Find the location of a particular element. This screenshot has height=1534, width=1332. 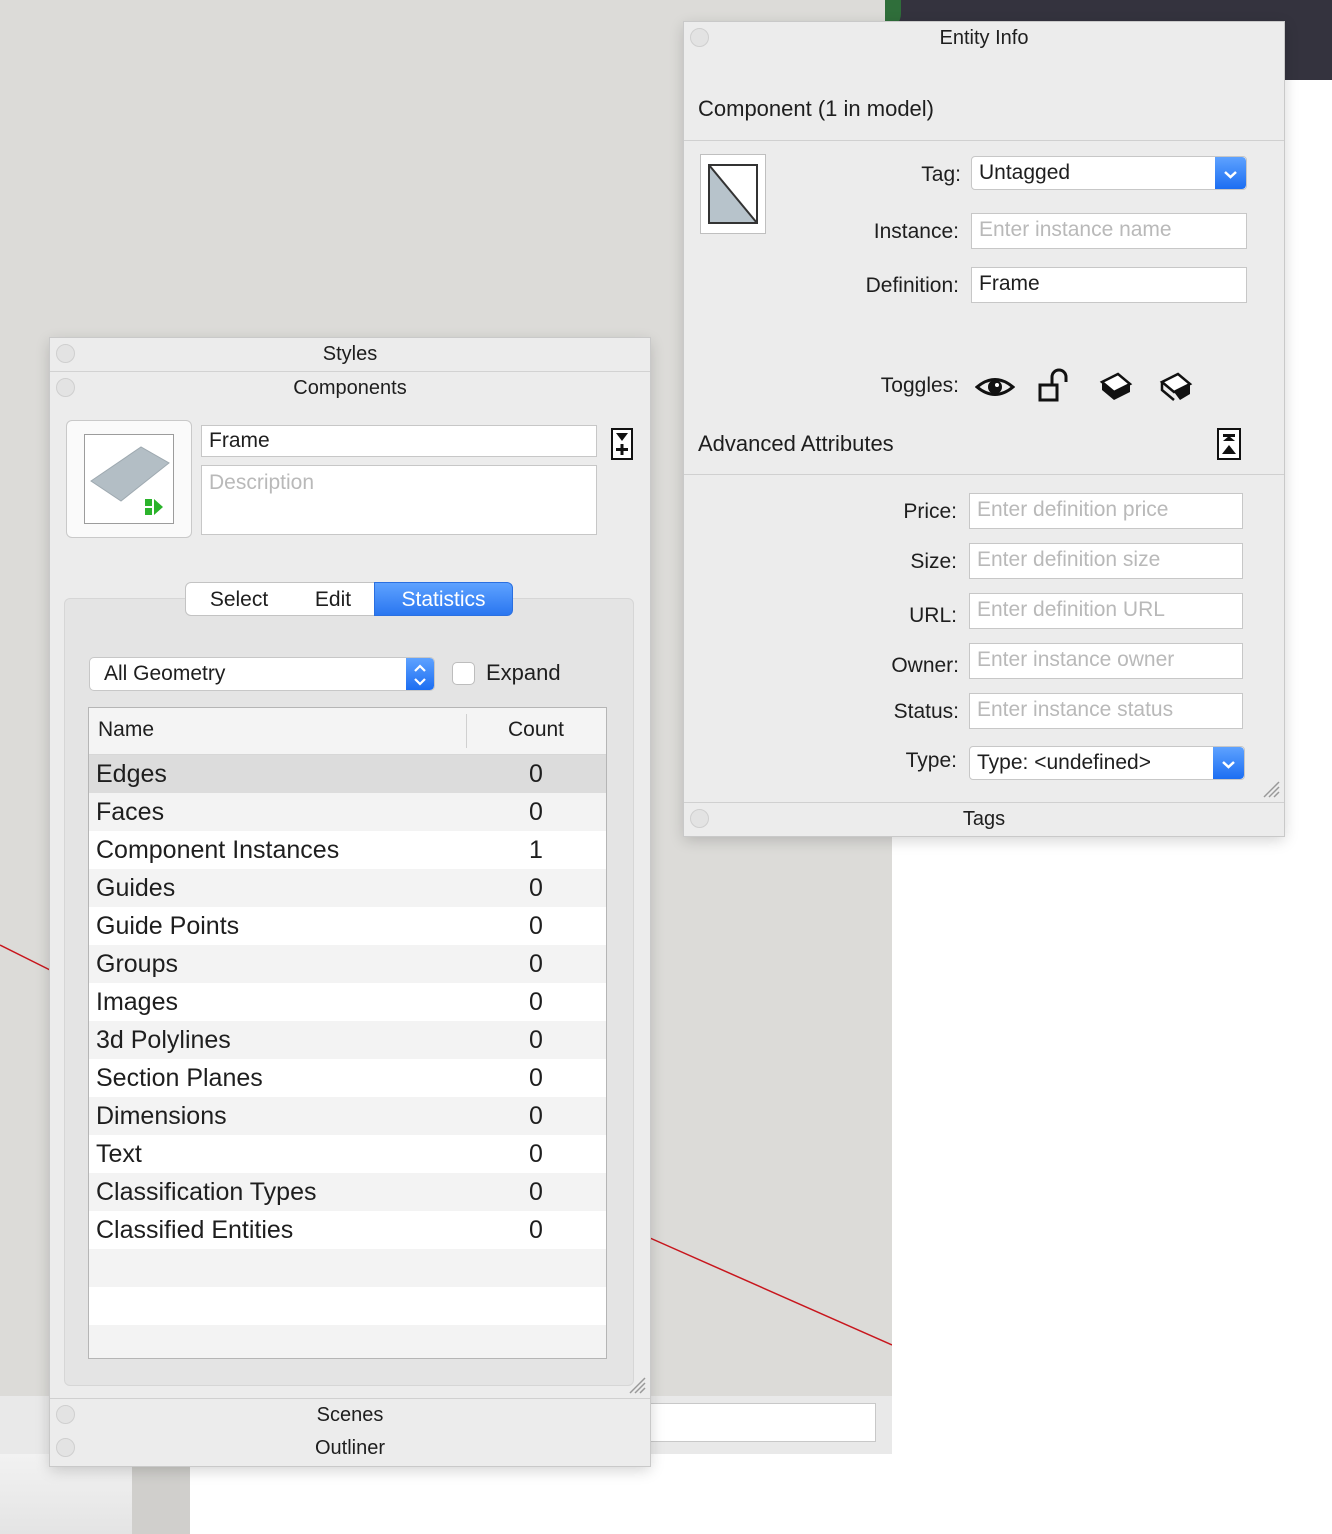

type-value: Type: <undefined> is located at coordinates (1064, 762).